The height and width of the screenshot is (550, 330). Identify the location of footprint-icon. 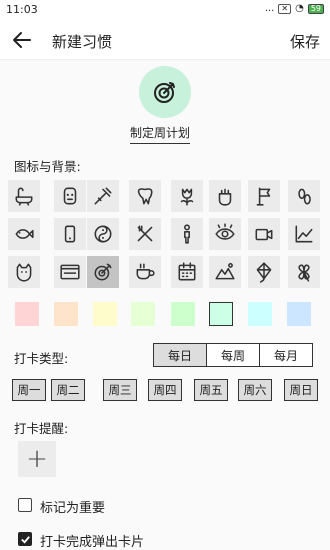
(304, 196).